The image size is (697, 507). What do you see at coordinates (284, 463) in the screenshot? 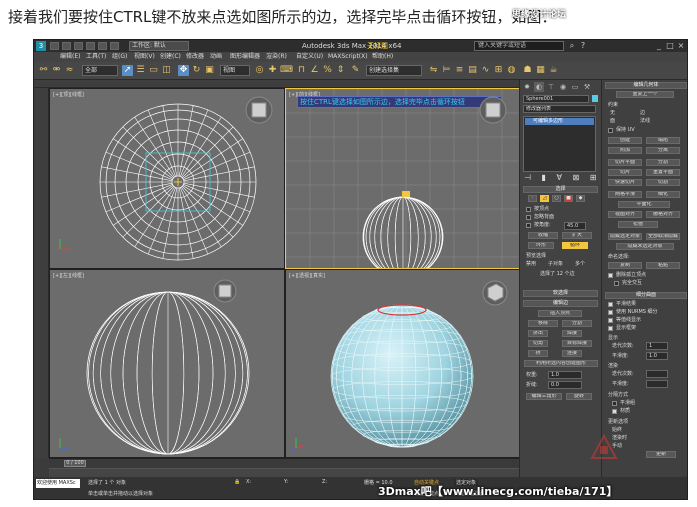
I see `time-slider: 0 / 100` at bounding box center [284, 463].